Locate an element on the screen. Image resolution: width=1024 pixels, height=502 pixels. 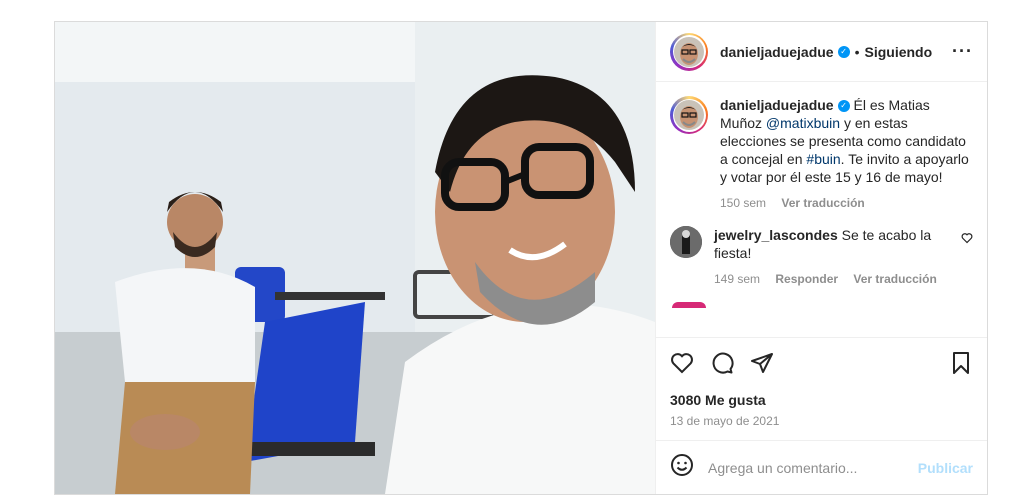
next-comment-avatar-partial is located at coordinates (689, 305).